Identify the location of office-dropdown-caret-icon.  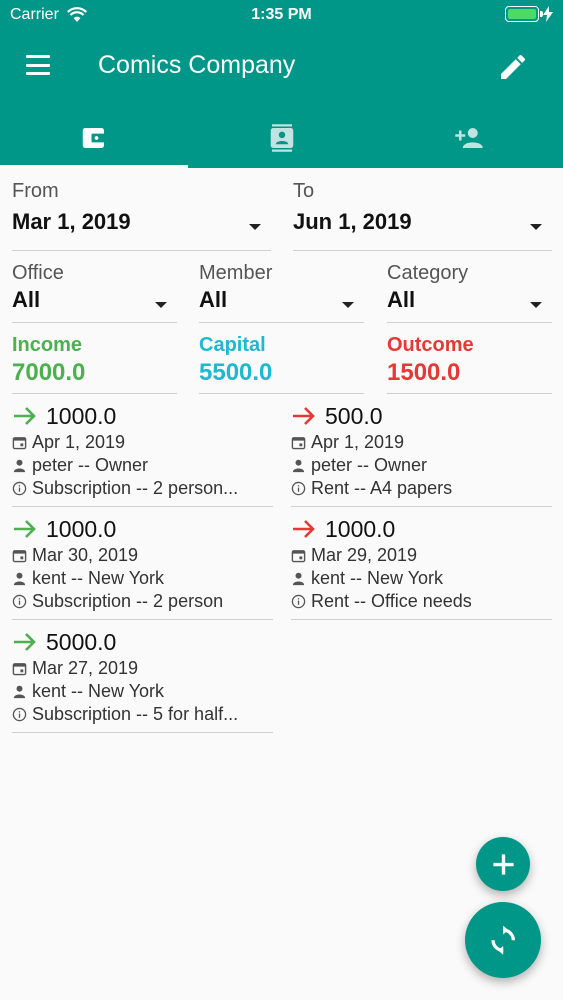
(161, 305).